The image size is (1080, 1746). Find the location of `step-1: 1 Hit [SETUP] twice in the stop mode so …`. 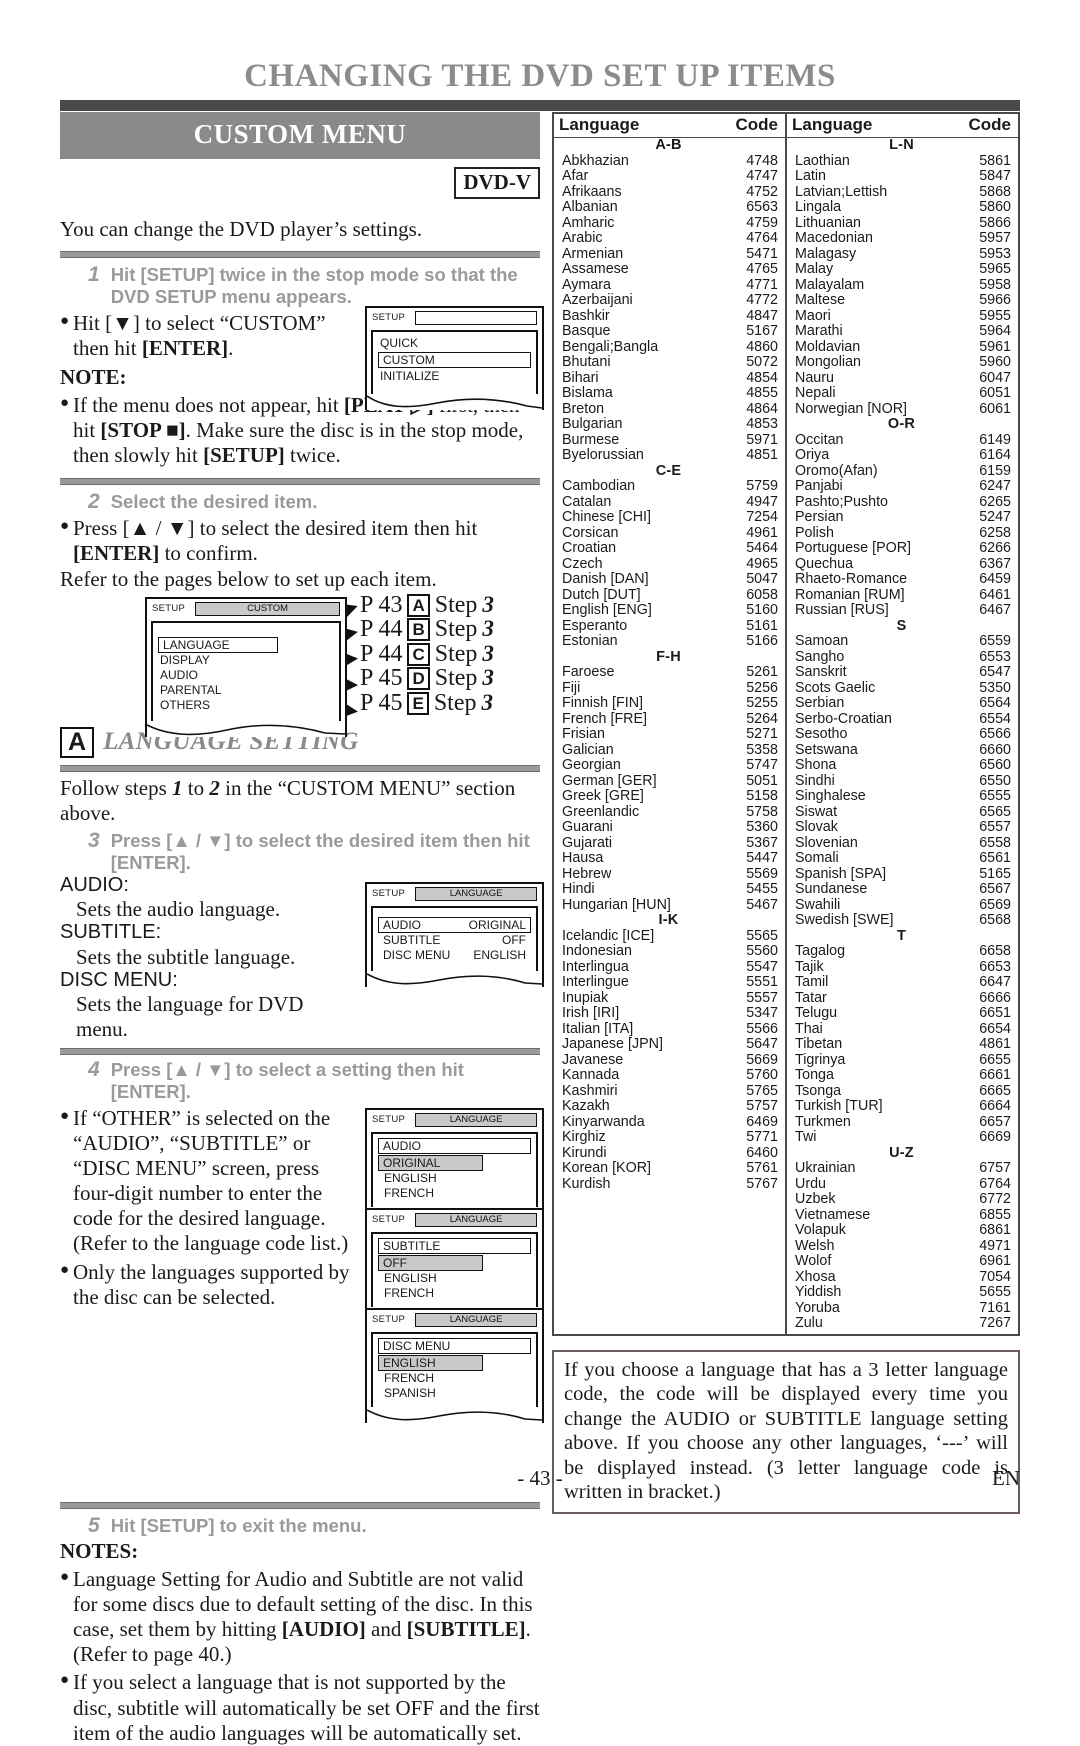

step-1: 1 Hit [SETUP] twice in the stop mode so … is located at coordinates (314, 285).